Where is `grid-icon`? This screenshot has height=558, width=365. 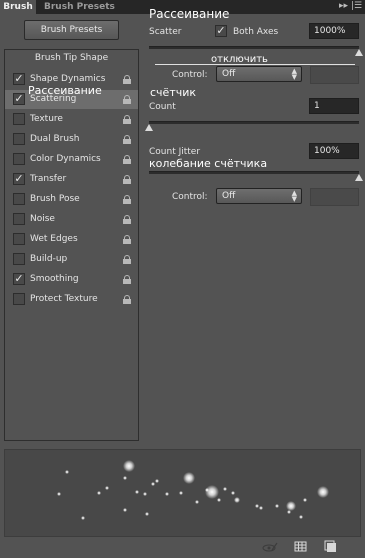 grid-icon is located at coordinates (301, 547).